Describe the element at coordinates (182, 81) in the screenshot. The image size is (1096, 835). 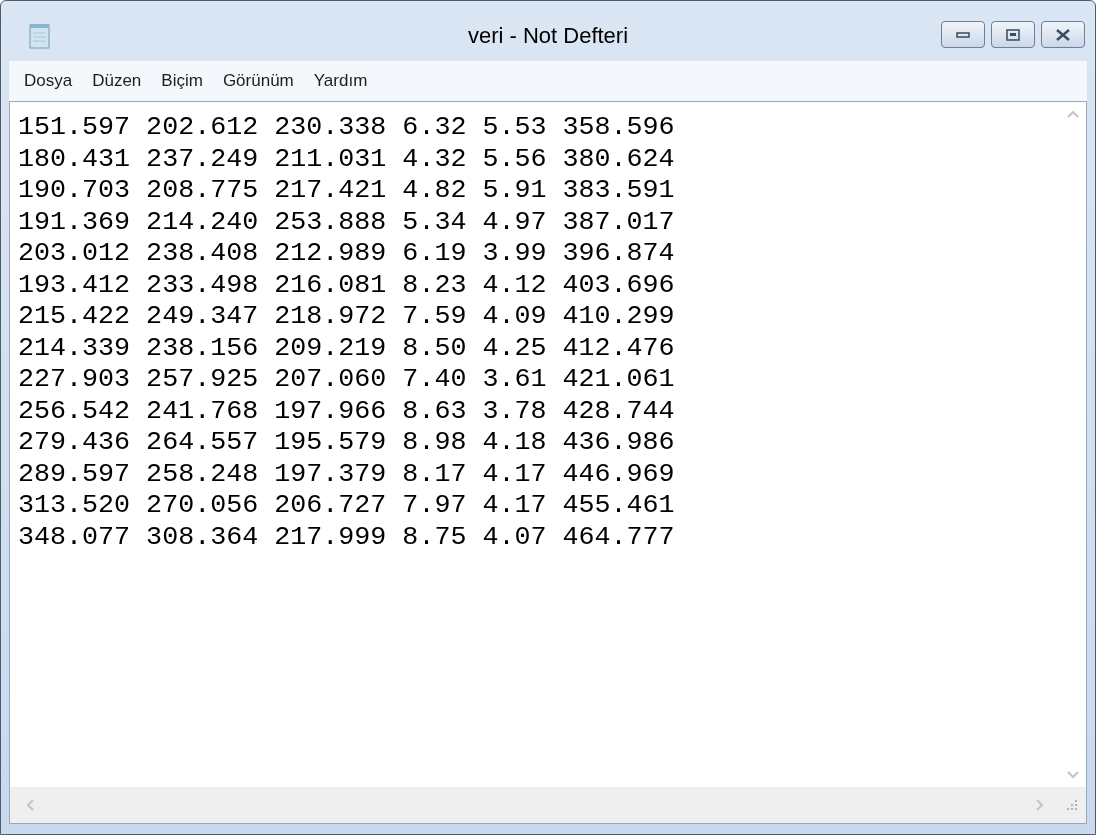
I see `menu-item: Biçim` at that location.